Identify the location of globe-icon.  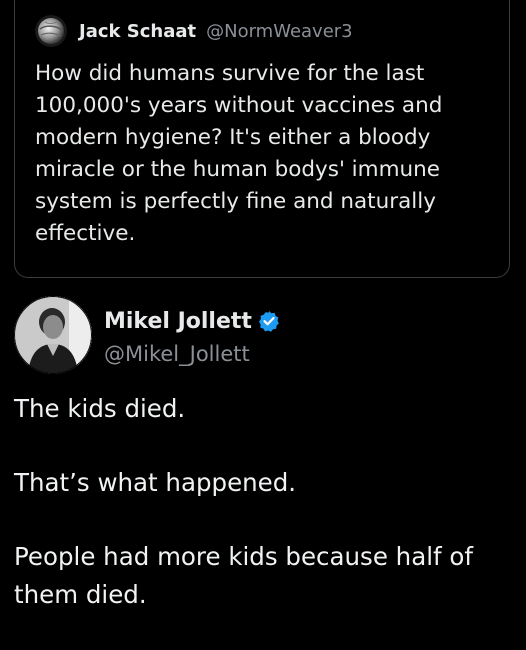
(51, 31).